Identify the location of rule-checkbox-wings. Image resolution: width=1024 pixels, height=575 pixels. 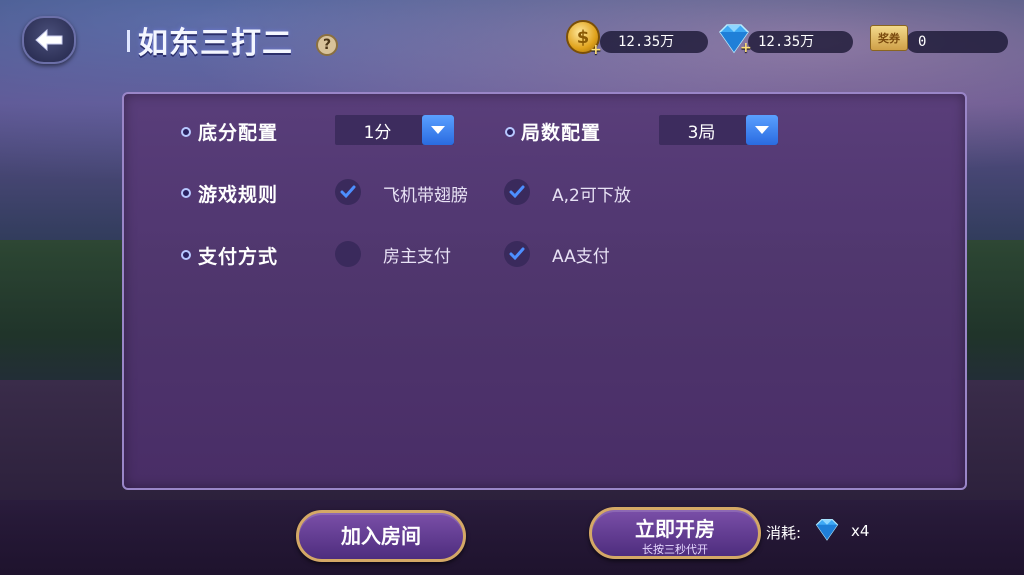
(348, 192).